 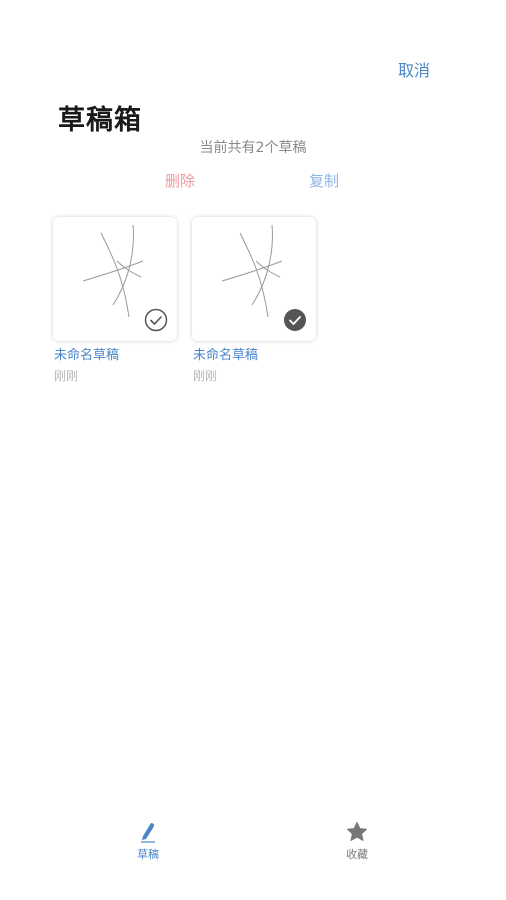 I want to click on unchecked-circle-icon, so click(x=156, y=320).